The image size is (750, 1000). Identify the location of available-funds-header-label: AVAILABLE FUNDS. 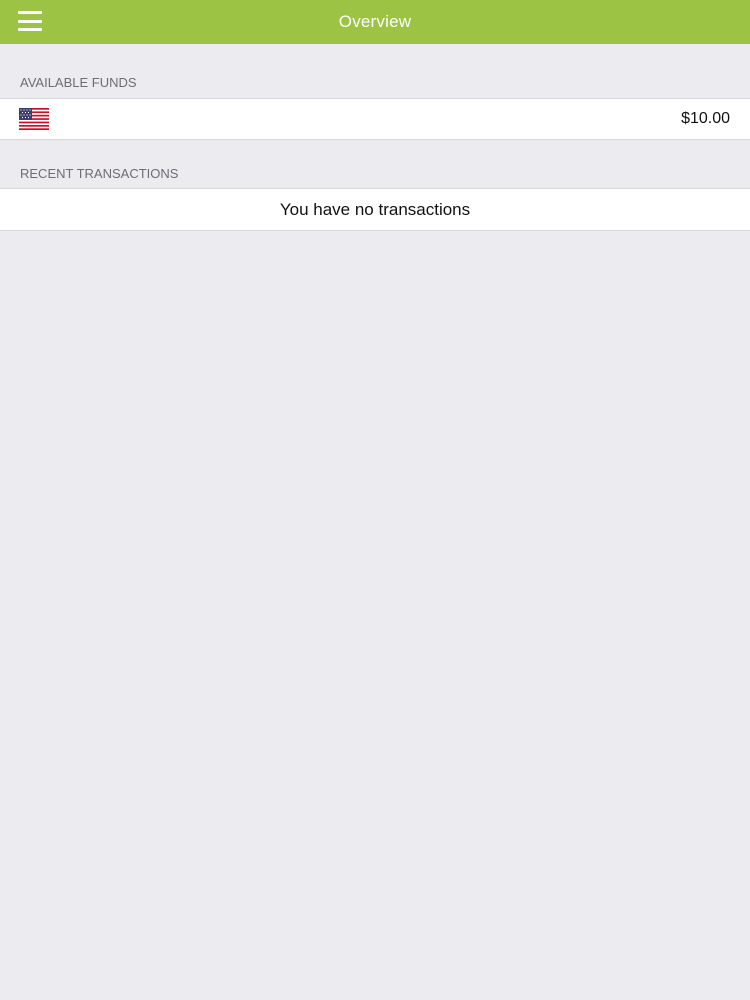
(78, 82).